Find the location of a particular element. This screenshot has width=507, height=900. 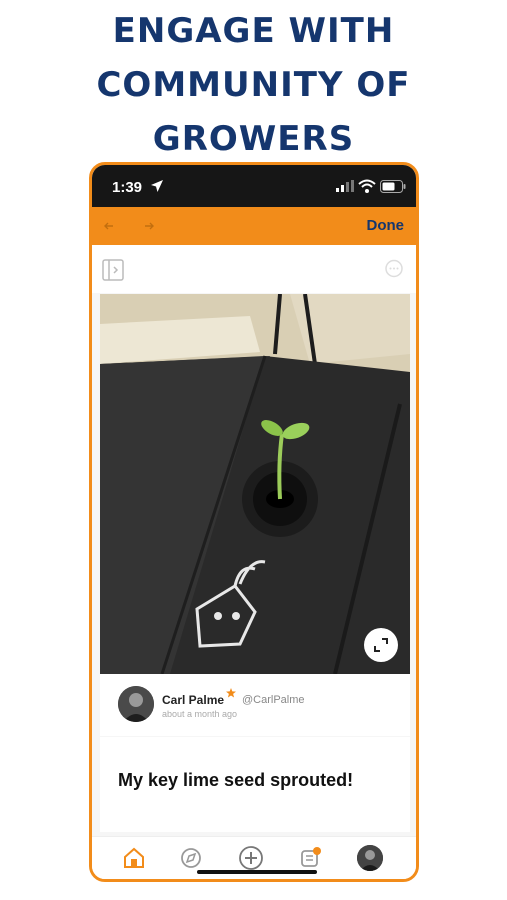

back-arrow-icon is located at coordinates (109, 226).